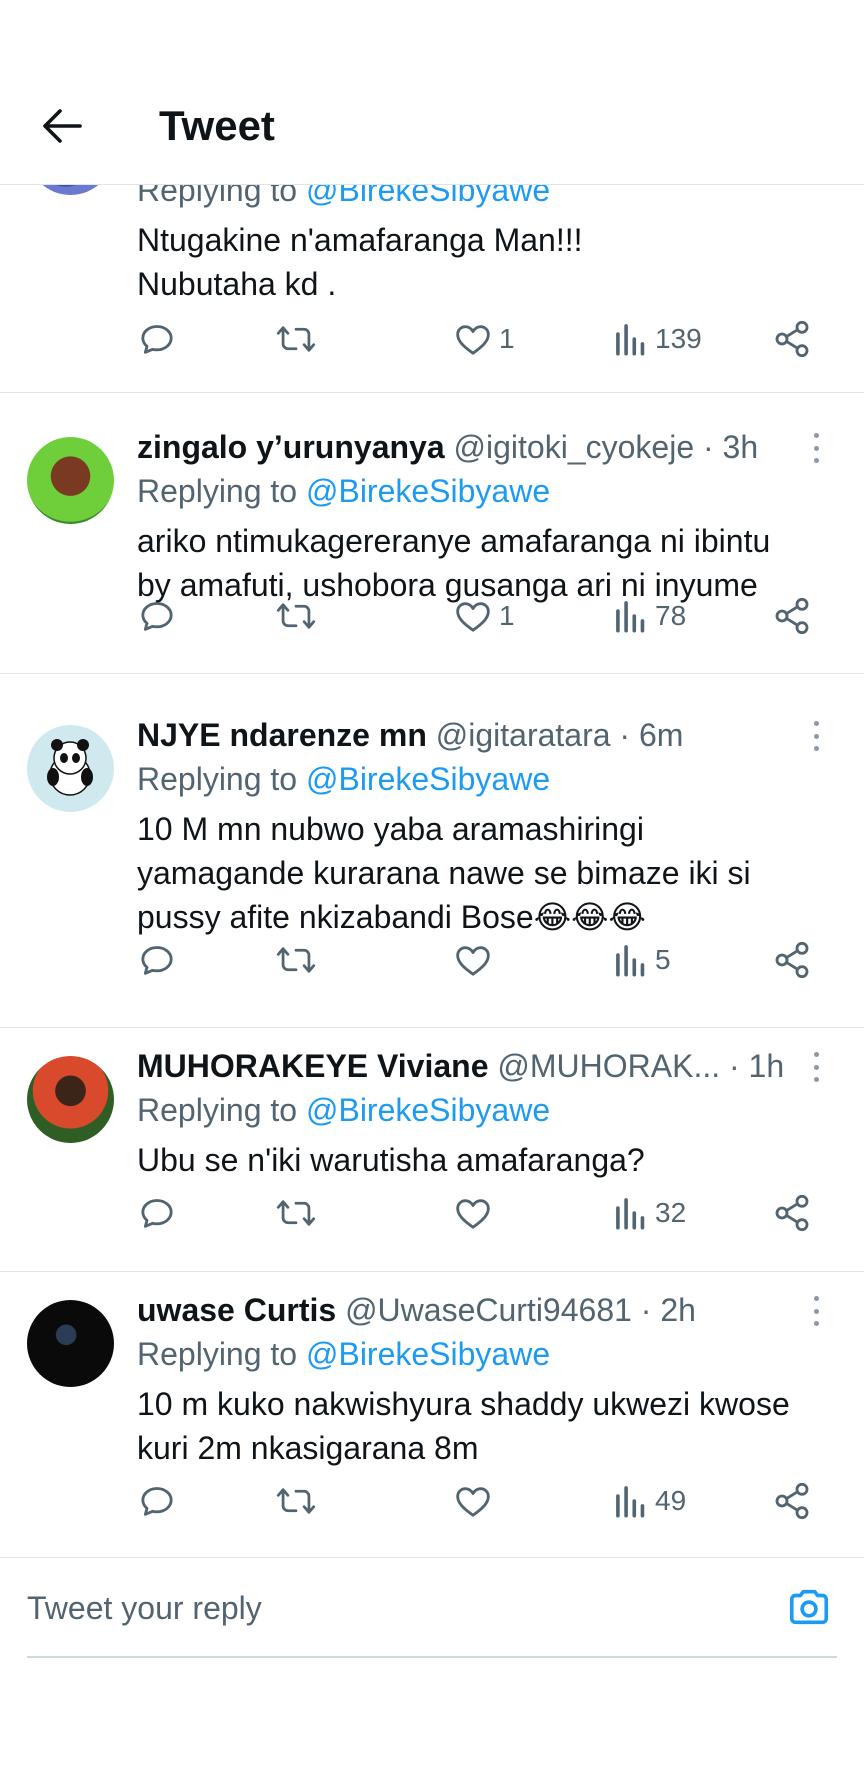 The height and width of the screenshot is (1776, 864). What do you see at coordinates (217, 125) in the screenshot?
I see `page-title: Tweet` at bounding box center [217, 125].